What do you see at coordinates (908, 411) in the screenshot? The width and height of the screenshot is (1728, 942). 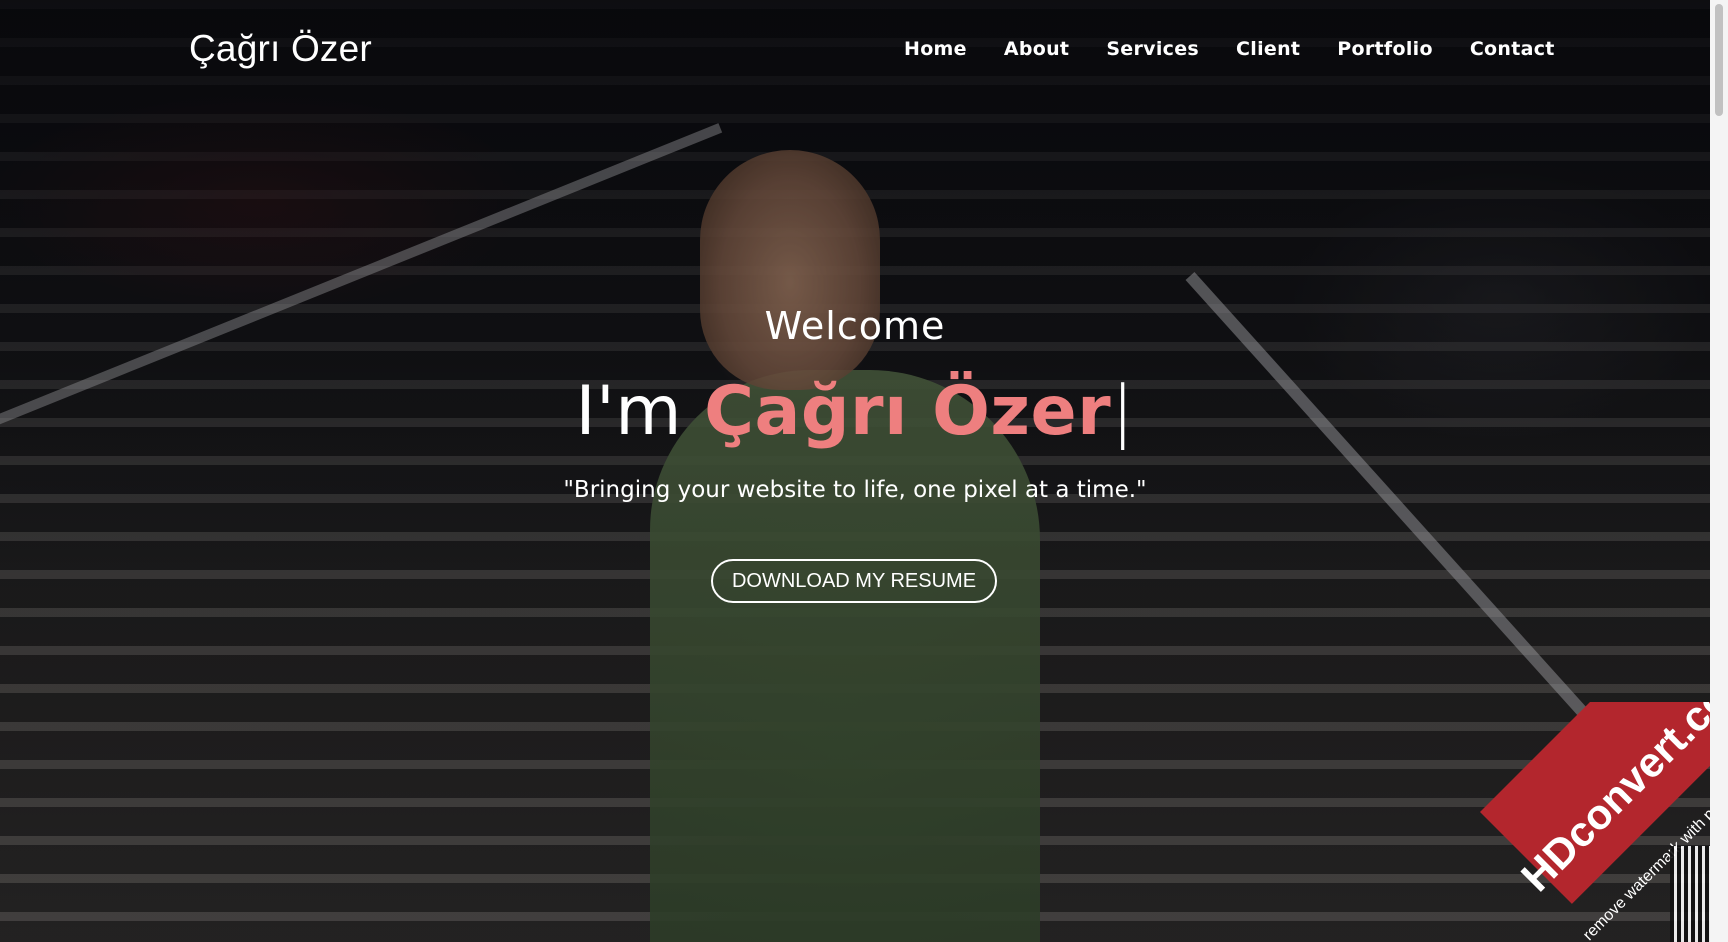 I see `headline-name: Çağrı Özer` at bounding box center [908, 411].